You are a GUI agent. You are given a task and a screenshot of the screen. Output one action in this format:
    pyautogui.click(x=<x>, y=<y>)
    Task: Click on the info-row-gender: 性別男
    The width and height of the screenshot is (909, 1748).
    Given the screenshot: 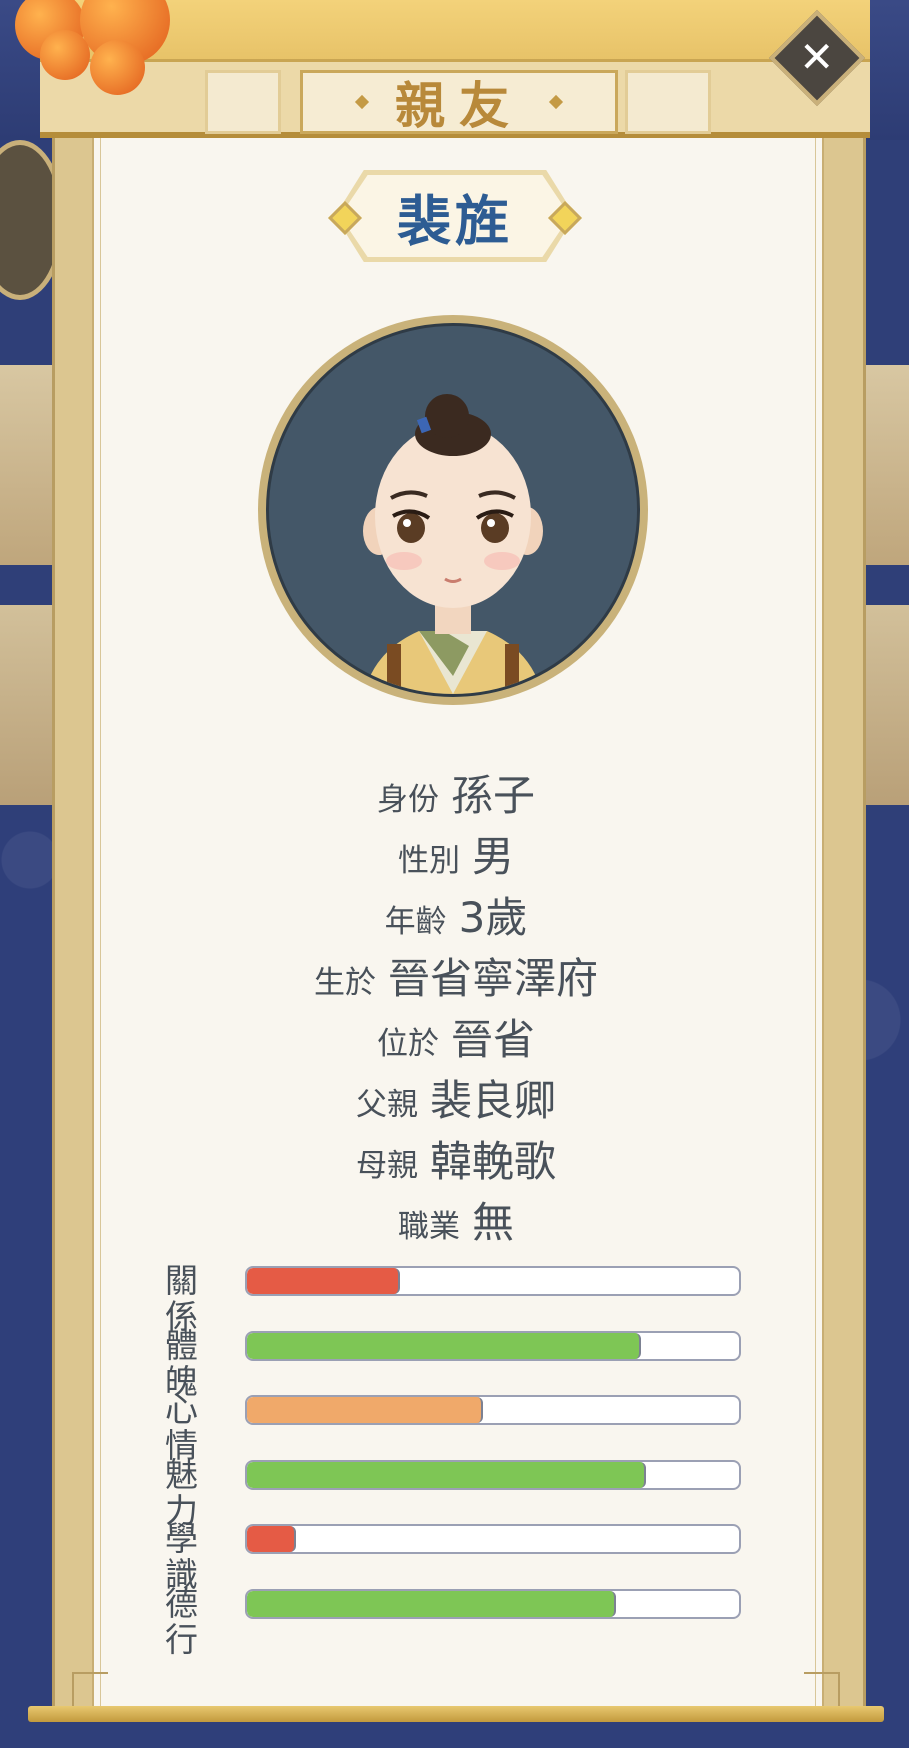 What is the action you would take?
    pyautogui.click(x=456, y=856)
    